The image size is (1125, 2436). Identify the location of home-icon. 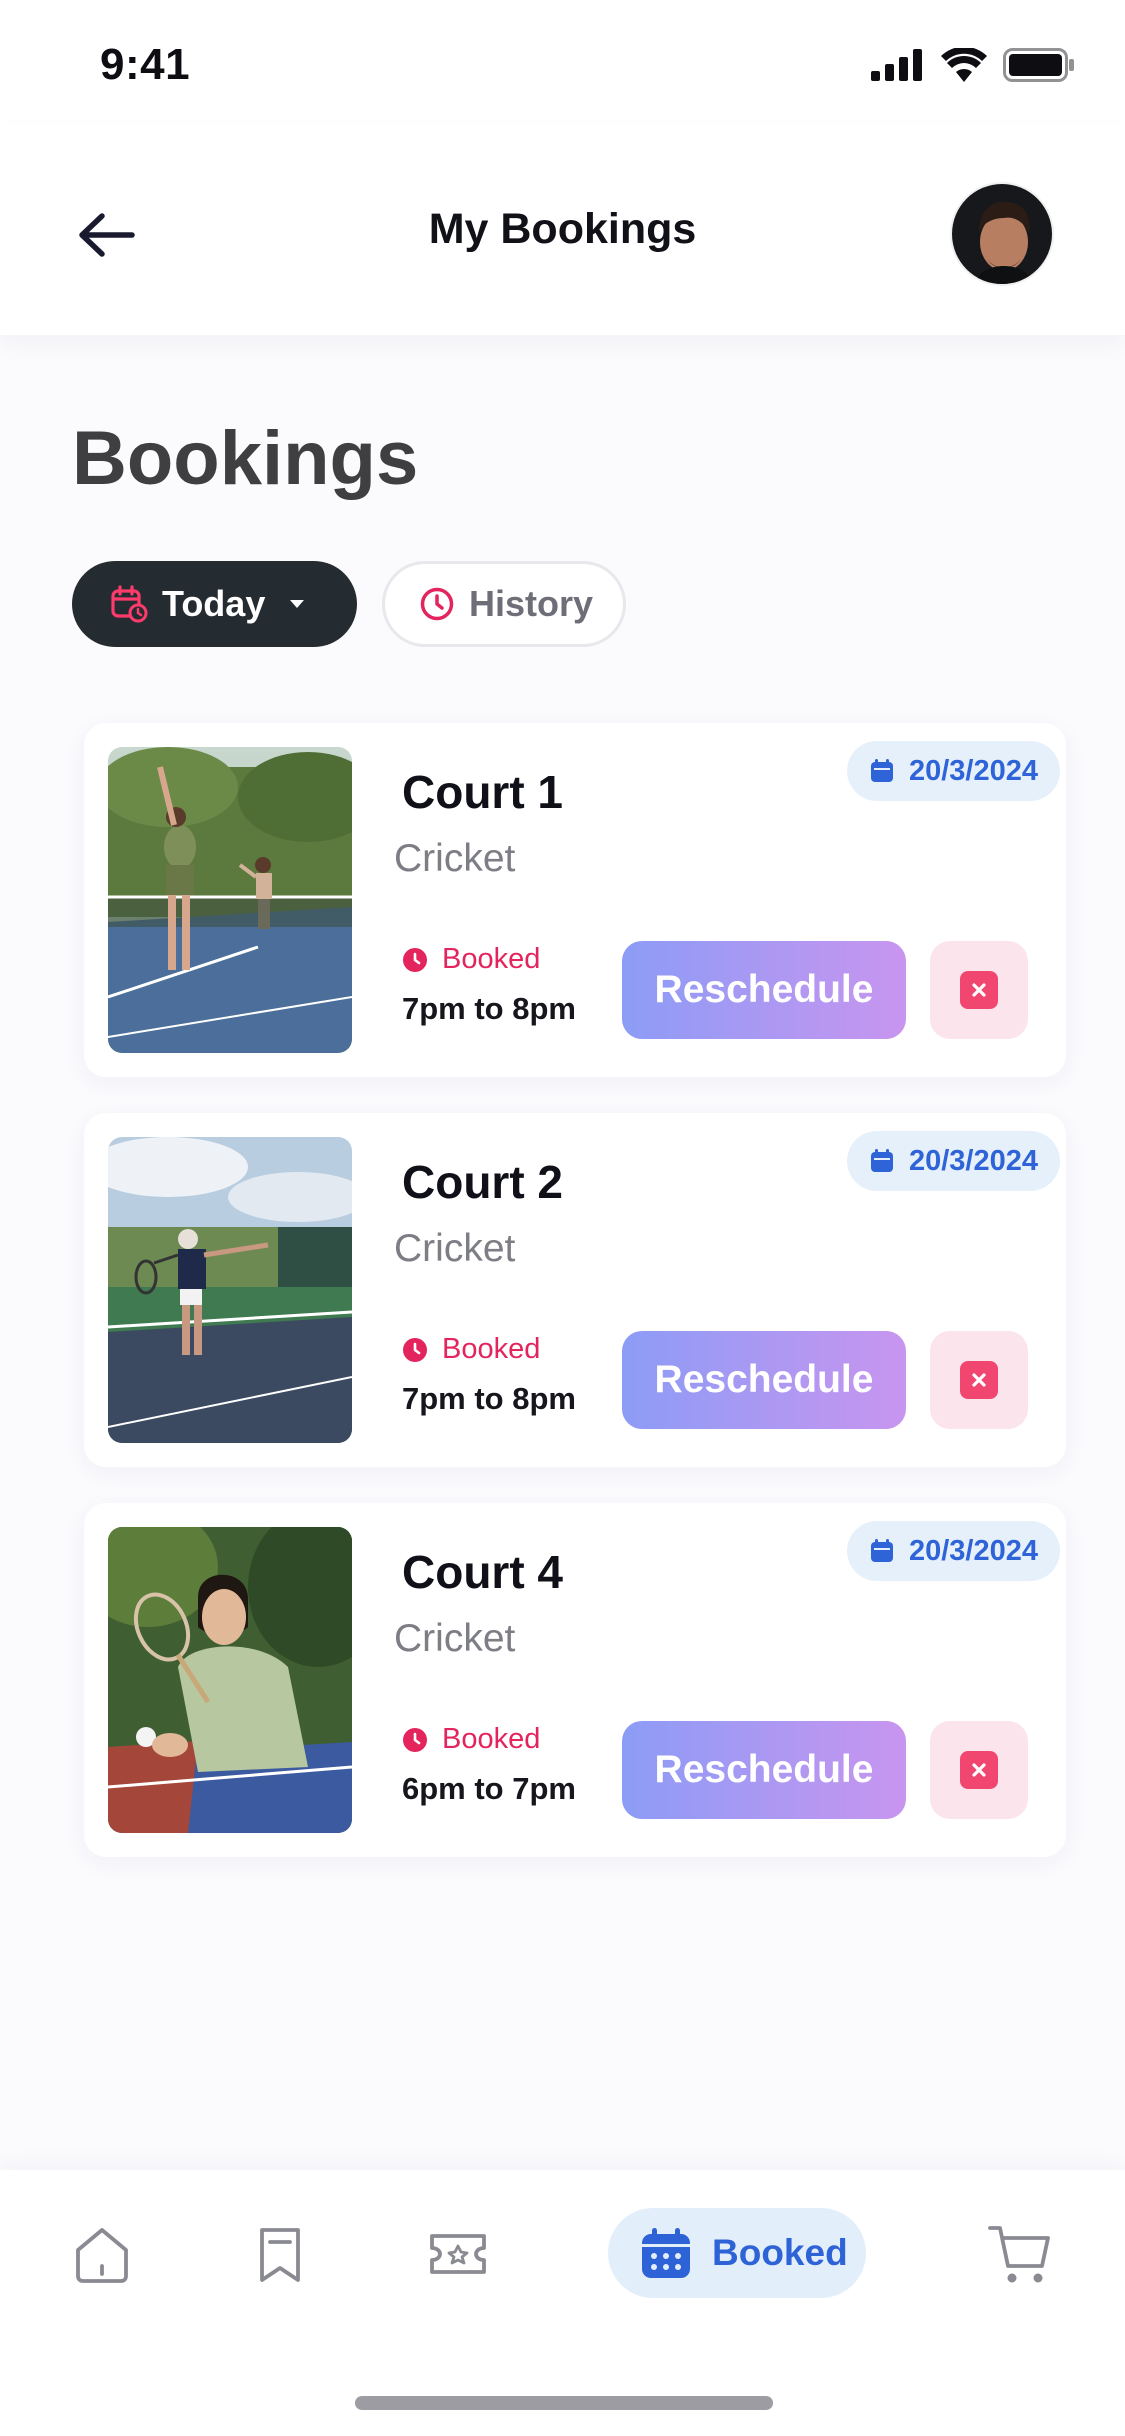
(102, 2255).